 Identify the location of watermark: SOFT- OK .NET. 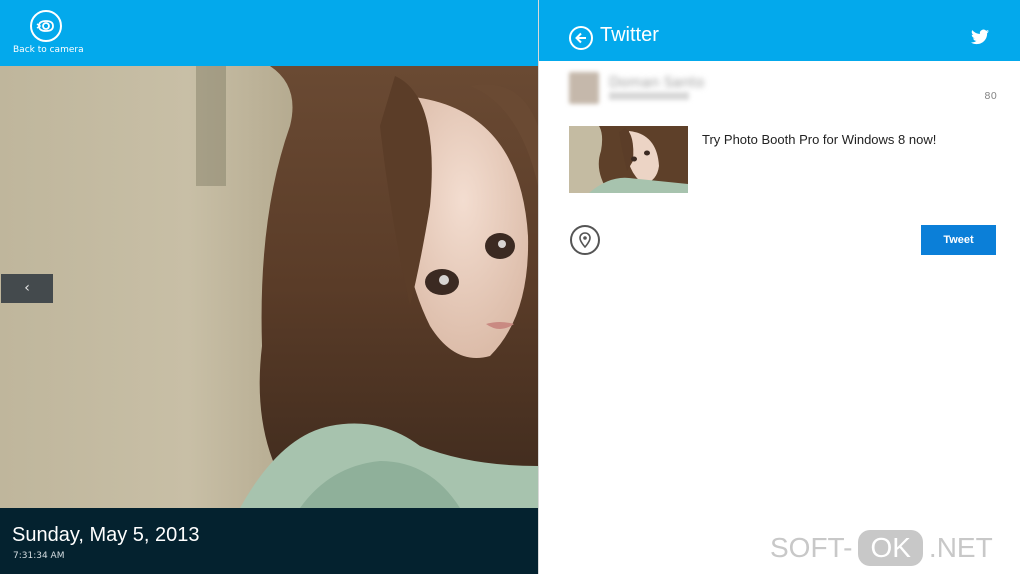
(881, 548).